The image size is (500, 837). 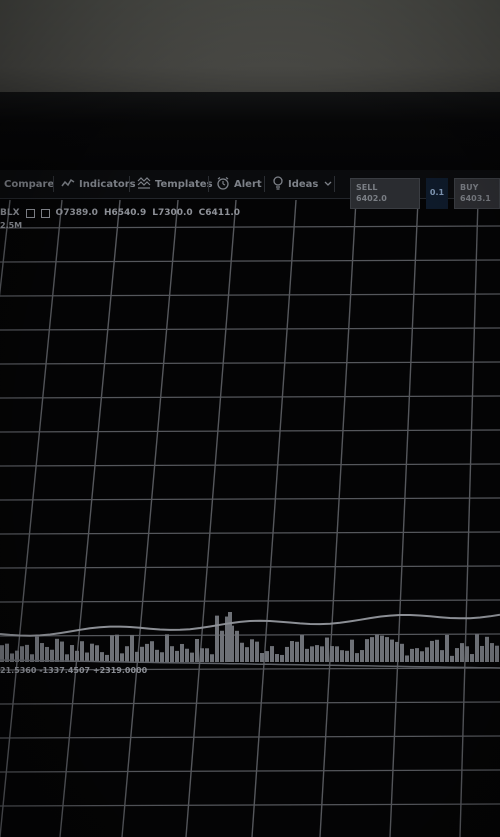 I want to click on alert-label: Alert, so click(x=248, y=184).